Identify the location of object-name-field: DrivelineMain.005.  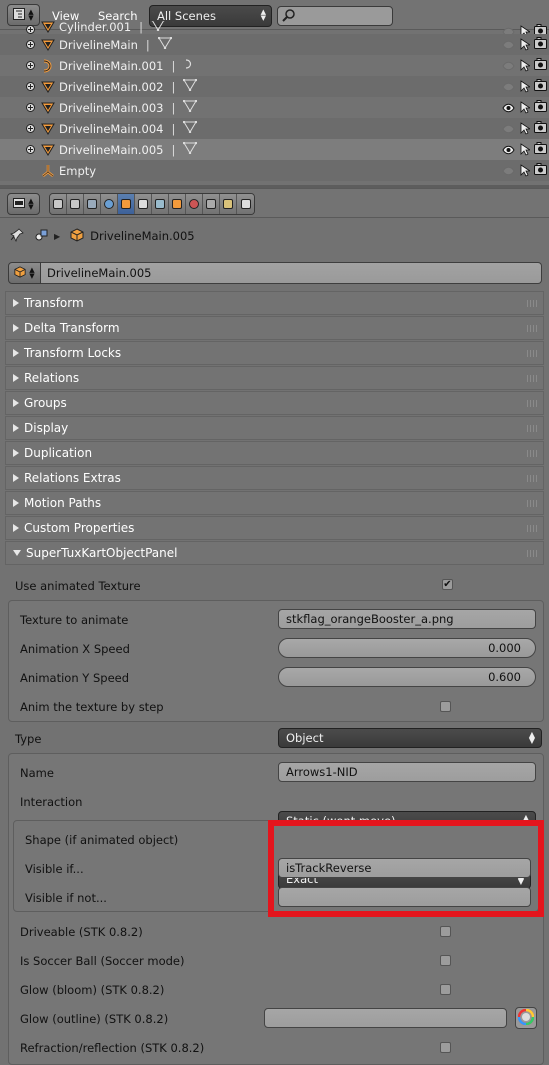
(291, 273).